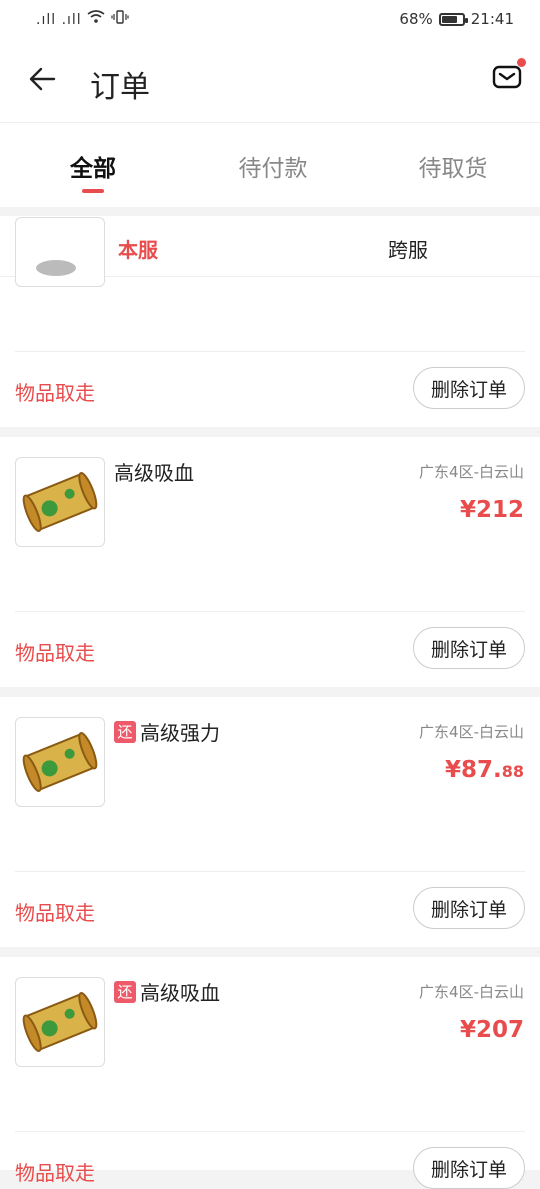 This screenshot has width=540, height=1189. I want to click on page-title: 订单, so click(120, 87).